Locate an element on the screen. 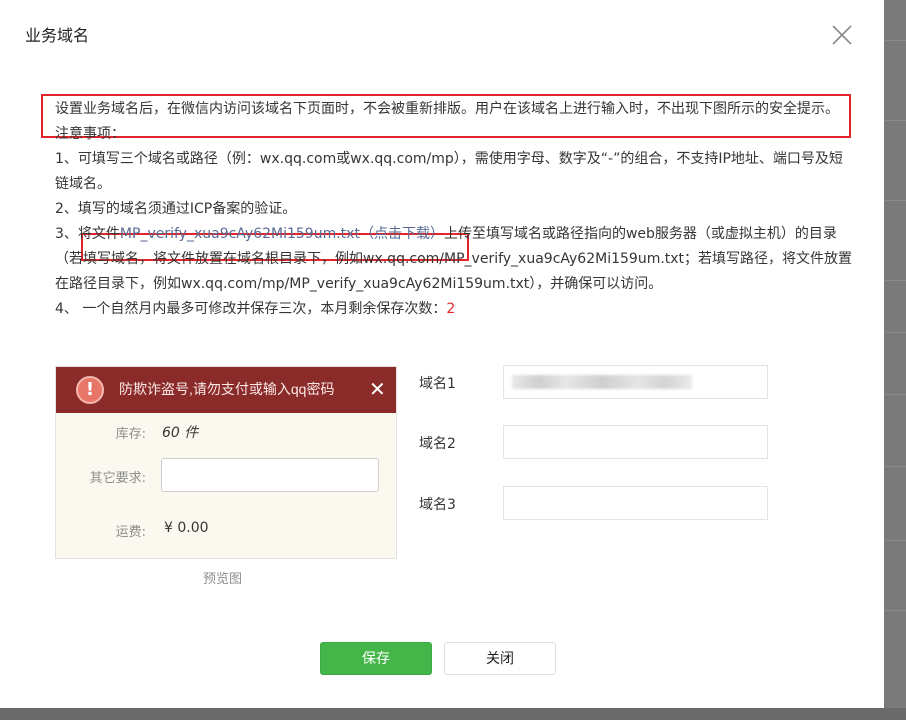 Image resolution: width=906 pixels, height=720 pixels. notice-item-4: 4、 一个自然月内最多可修改并保存三次，本月剩余保存次数：2 is located at coordinates (455, 309).